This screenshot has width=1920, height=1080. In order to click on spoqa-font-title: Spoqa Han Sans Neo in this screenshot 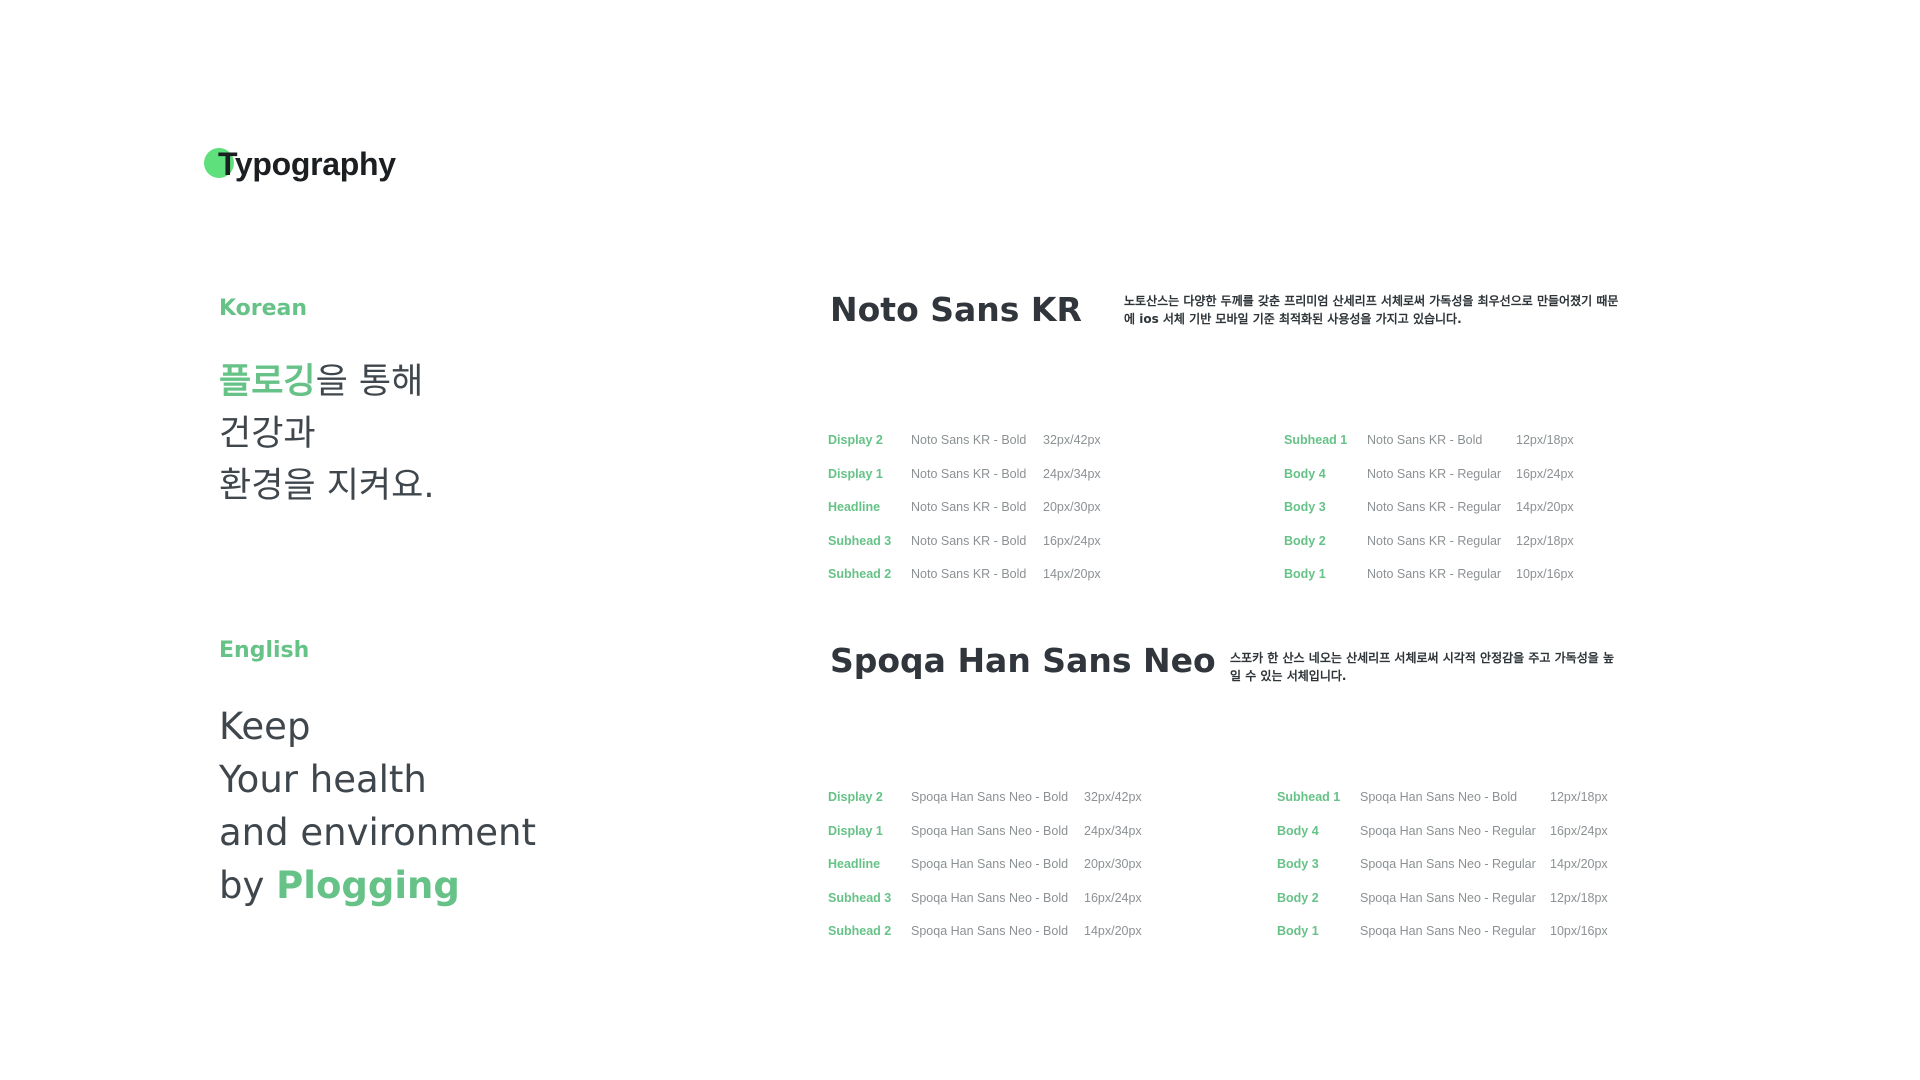, I will do `click(1023, 660)`.